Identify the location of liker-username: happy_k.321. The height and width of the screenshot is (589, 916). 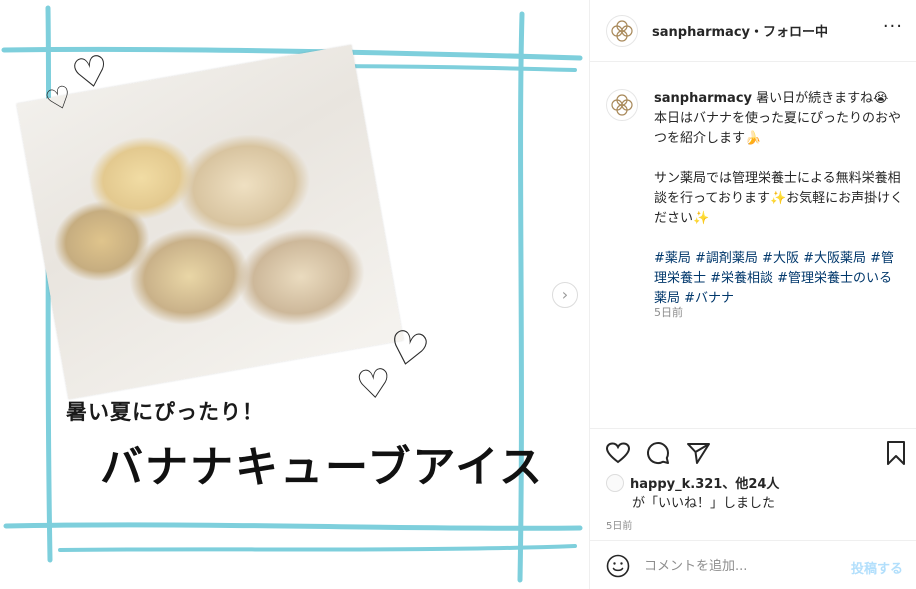
(676, 484).